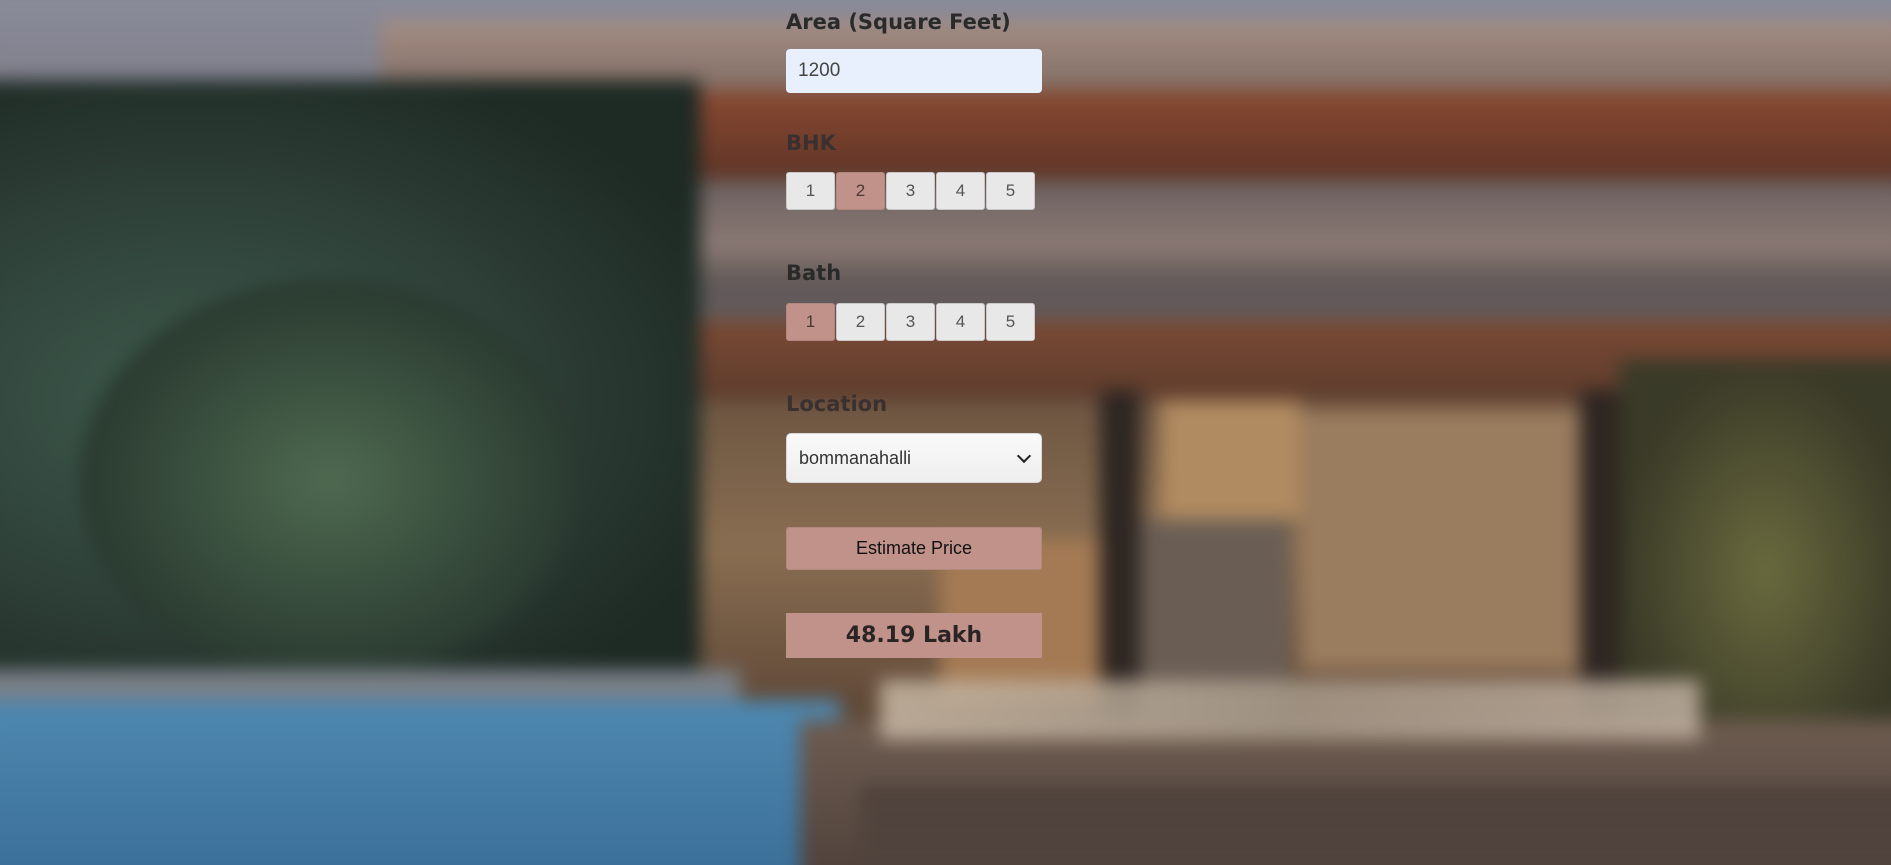 Image resolution: width=1891 pixels, height=865 pixels. What do you see at coordinates (914, 71) in the screenshot?
I see `area-input` at bounding box center [914, 71].